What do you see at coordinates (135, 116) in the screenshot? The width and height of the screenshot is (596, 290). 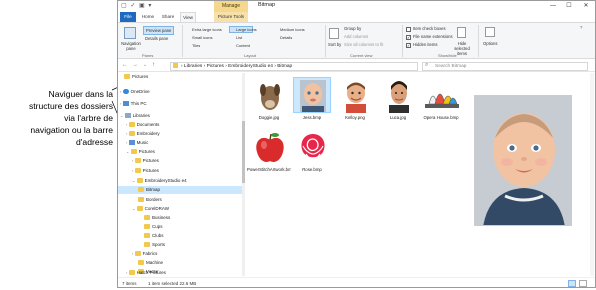 I see `nav-item-libraries: ⌄ Libraries` at bounding box center [135, 116].